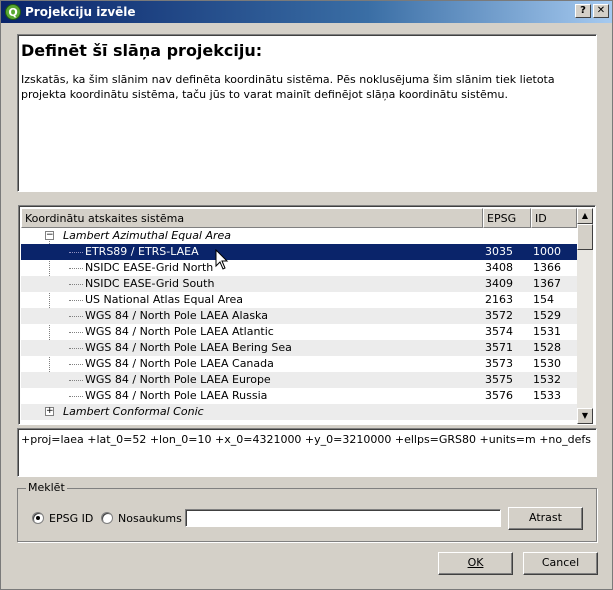 The height and width of the screenshot is (590, 613). What do you see at coordinates (46, 487) in the screenshot?
I see `search-group-label: Meklēt` at bounding box center [46, 487].